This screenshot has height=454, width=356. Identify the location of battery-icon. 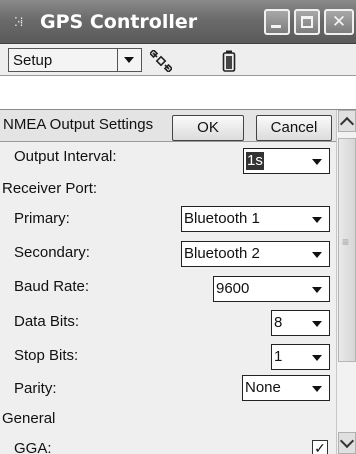
(229, 61).